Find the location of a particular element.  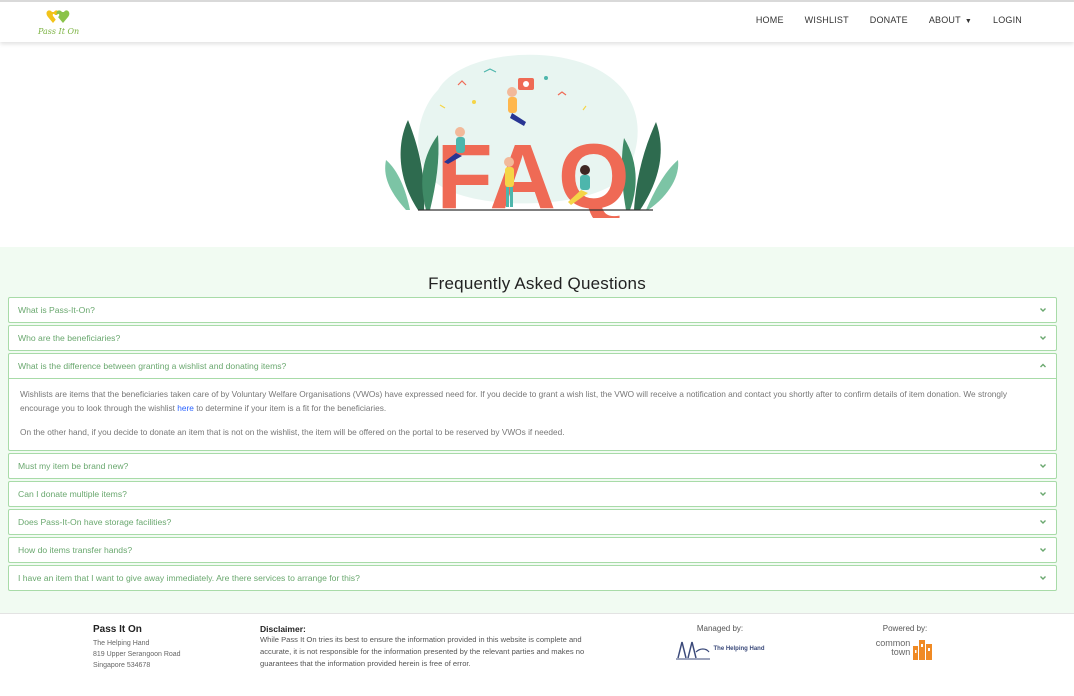

footer-address-line: Singapore 534678 is located at coordinates (122, 665).